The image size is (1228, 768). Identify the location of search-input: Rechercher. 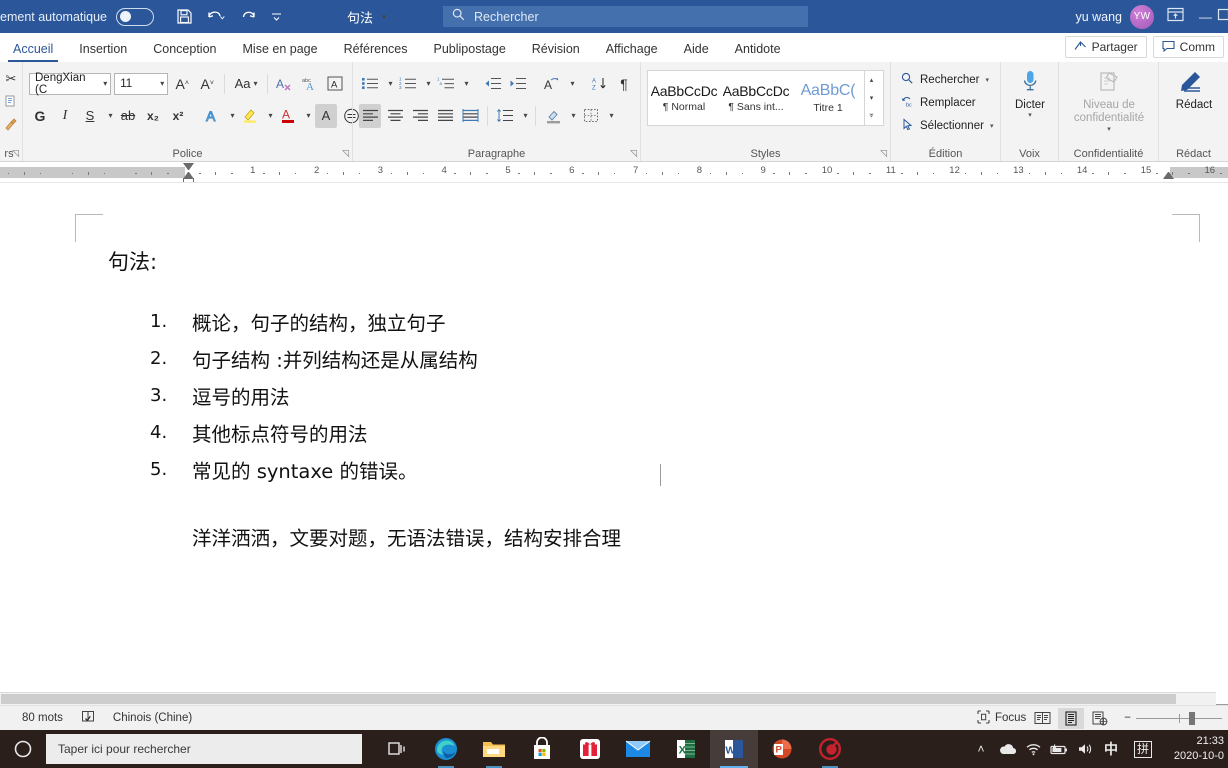
(625, 16).